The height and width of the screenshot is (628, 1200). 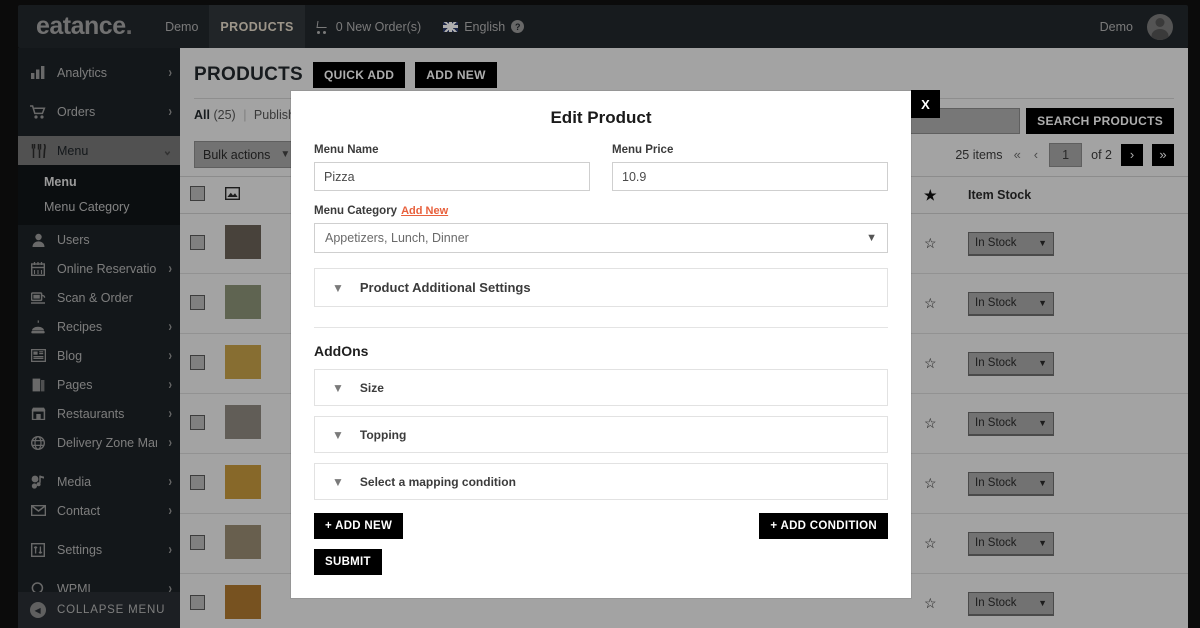 What do you see at coordinates (99, 510) in the screenshot?
I see `sidebar-item-contact: Contact ›` at bounding box center [99, 510].